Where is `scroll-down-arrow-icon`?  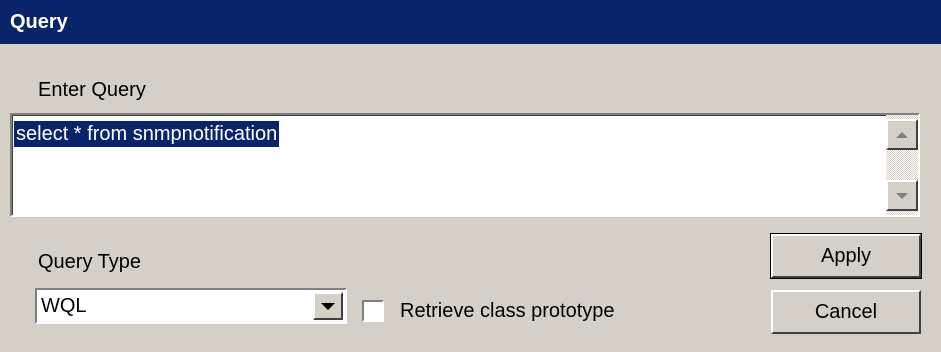 scroll-down-arrow-icon is located at coordinates (902, 195).